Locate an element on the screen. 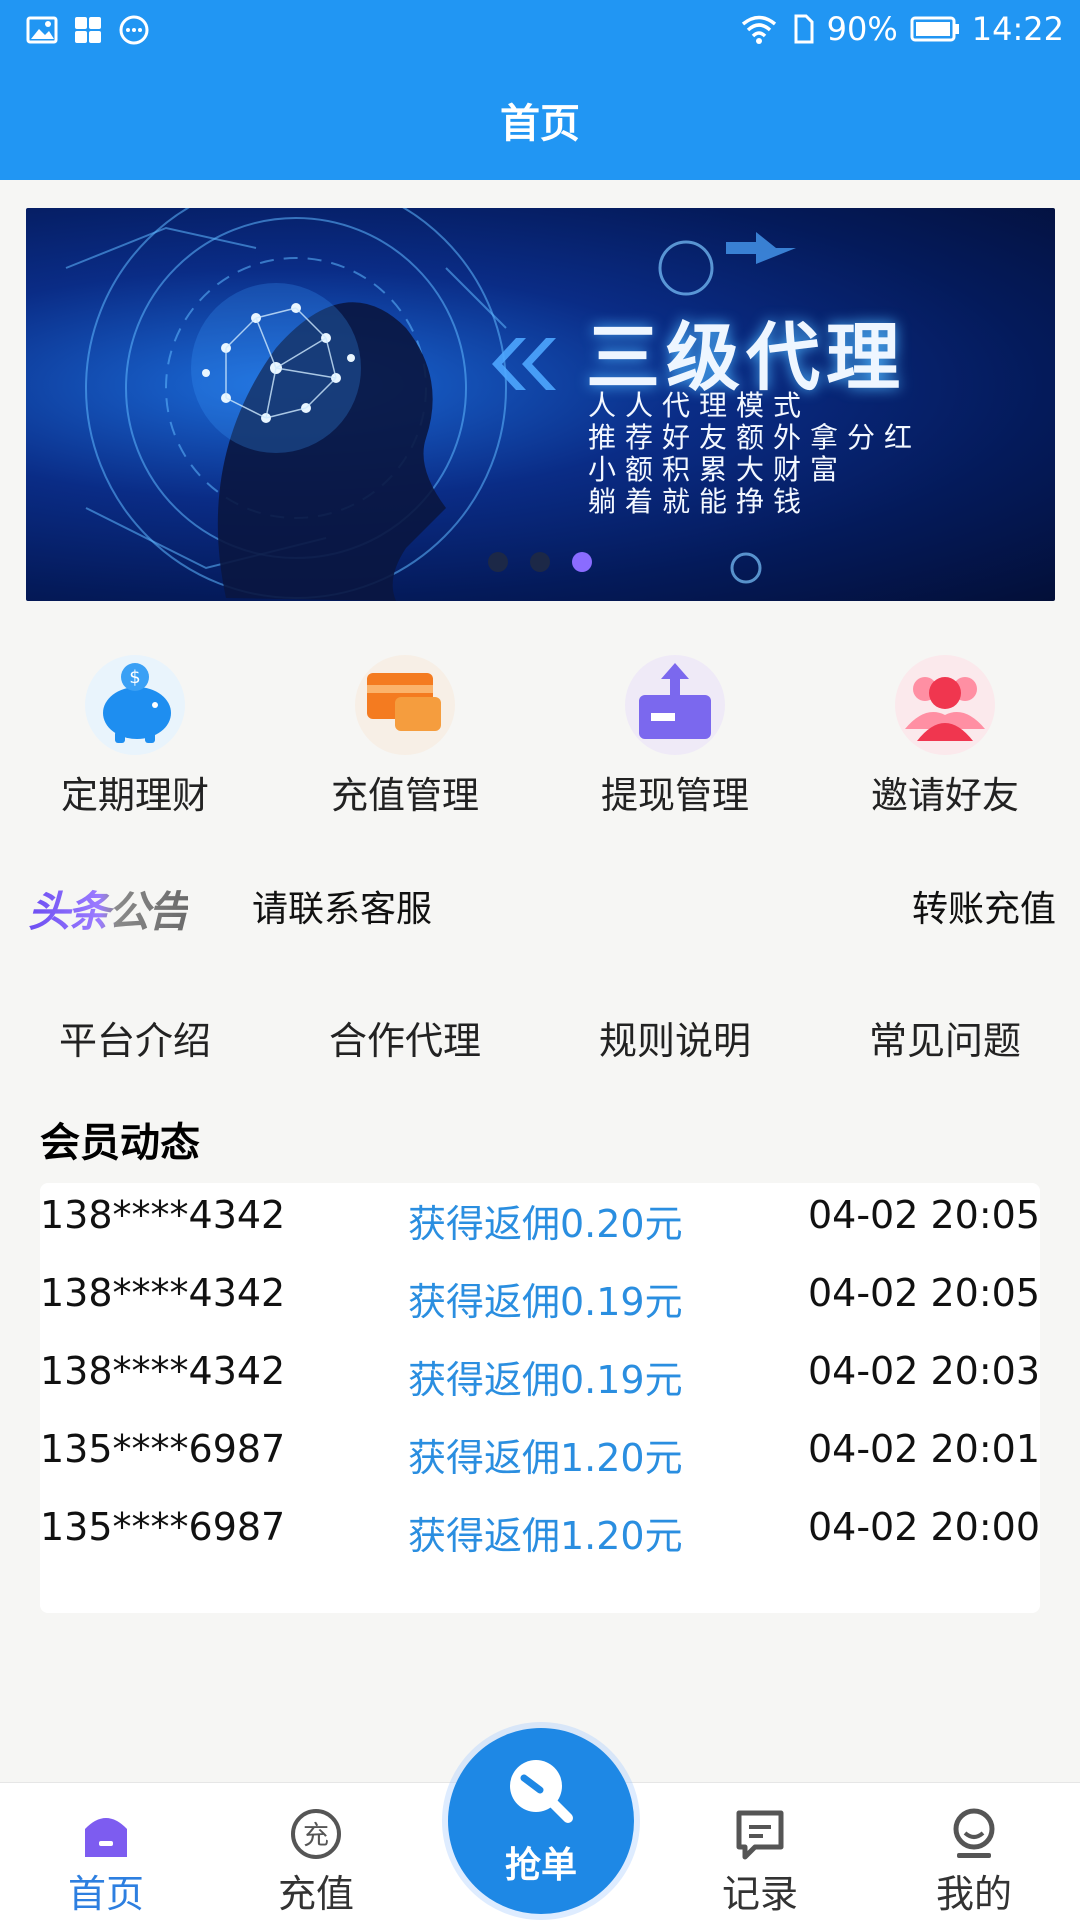  menu-item-invite-friends: 邀请好友 is located at coordinates (945, 736).